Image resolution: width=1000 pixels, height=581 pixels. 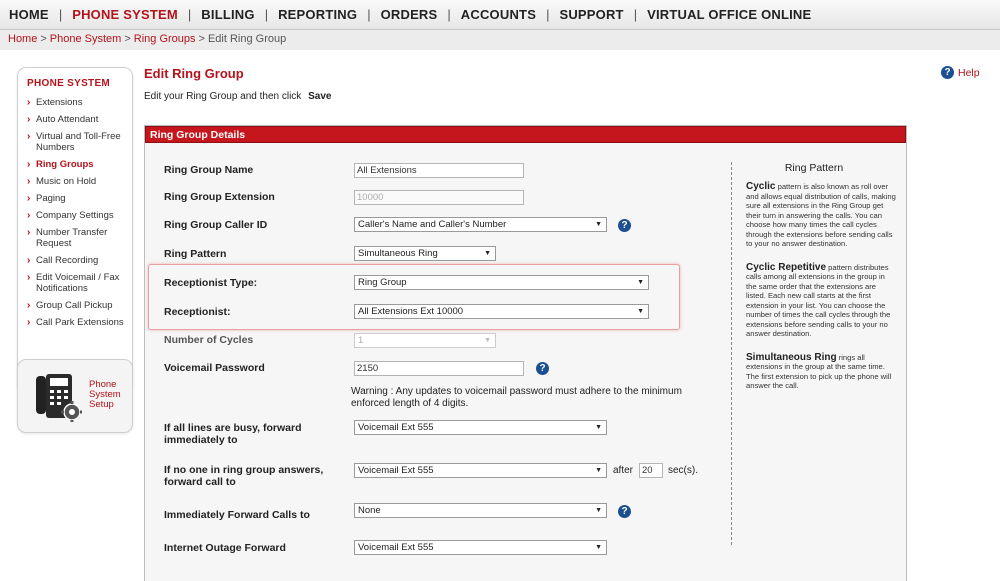 What do you see at coordinates (75, 119) in the screenshot?
I see `sidebar-item-auto-attendant: › Auto Attendant` at bounding box center [75, 119].